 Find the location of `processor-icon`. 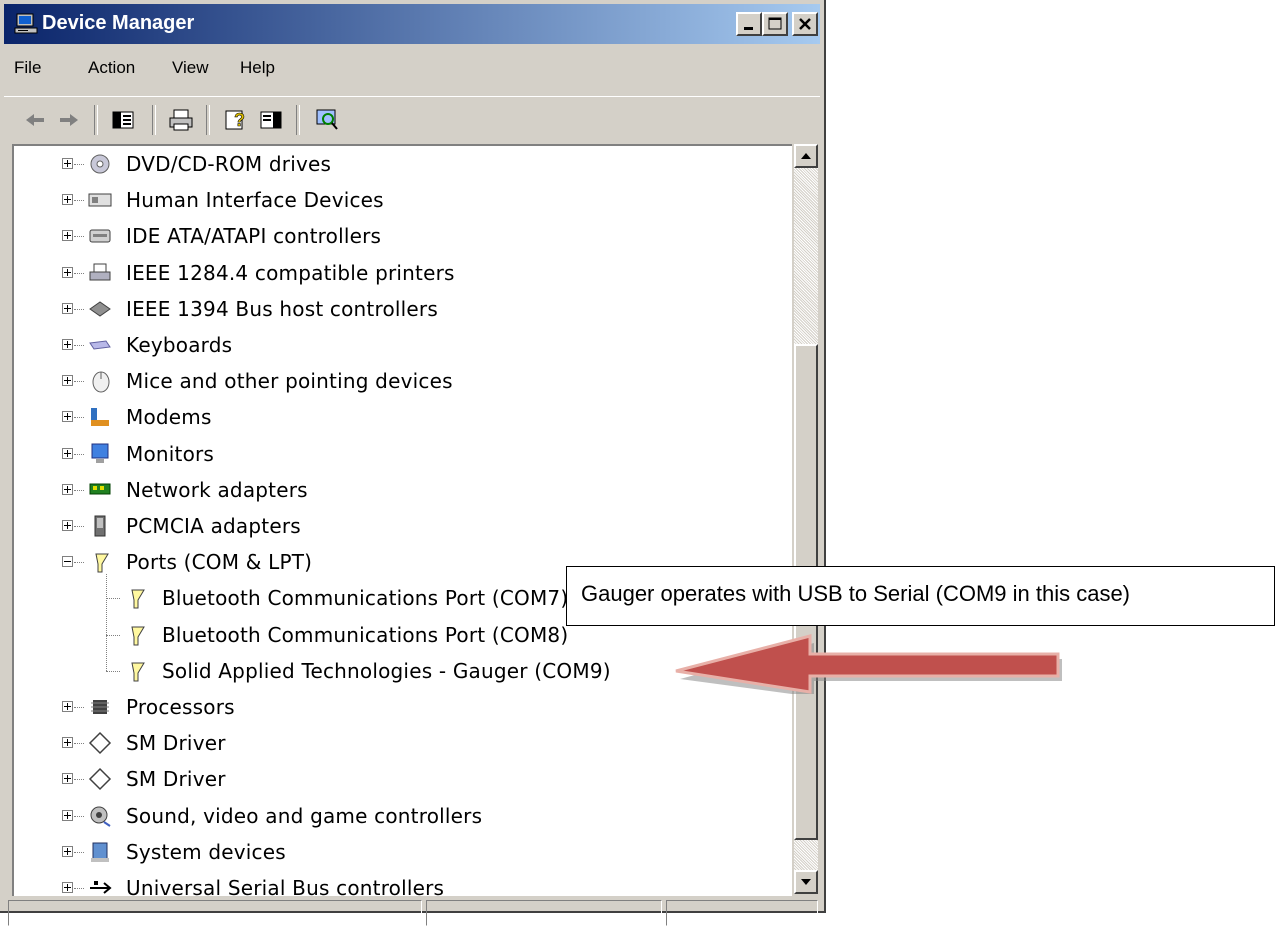

processor-icon is located at coordinates (100, 707).